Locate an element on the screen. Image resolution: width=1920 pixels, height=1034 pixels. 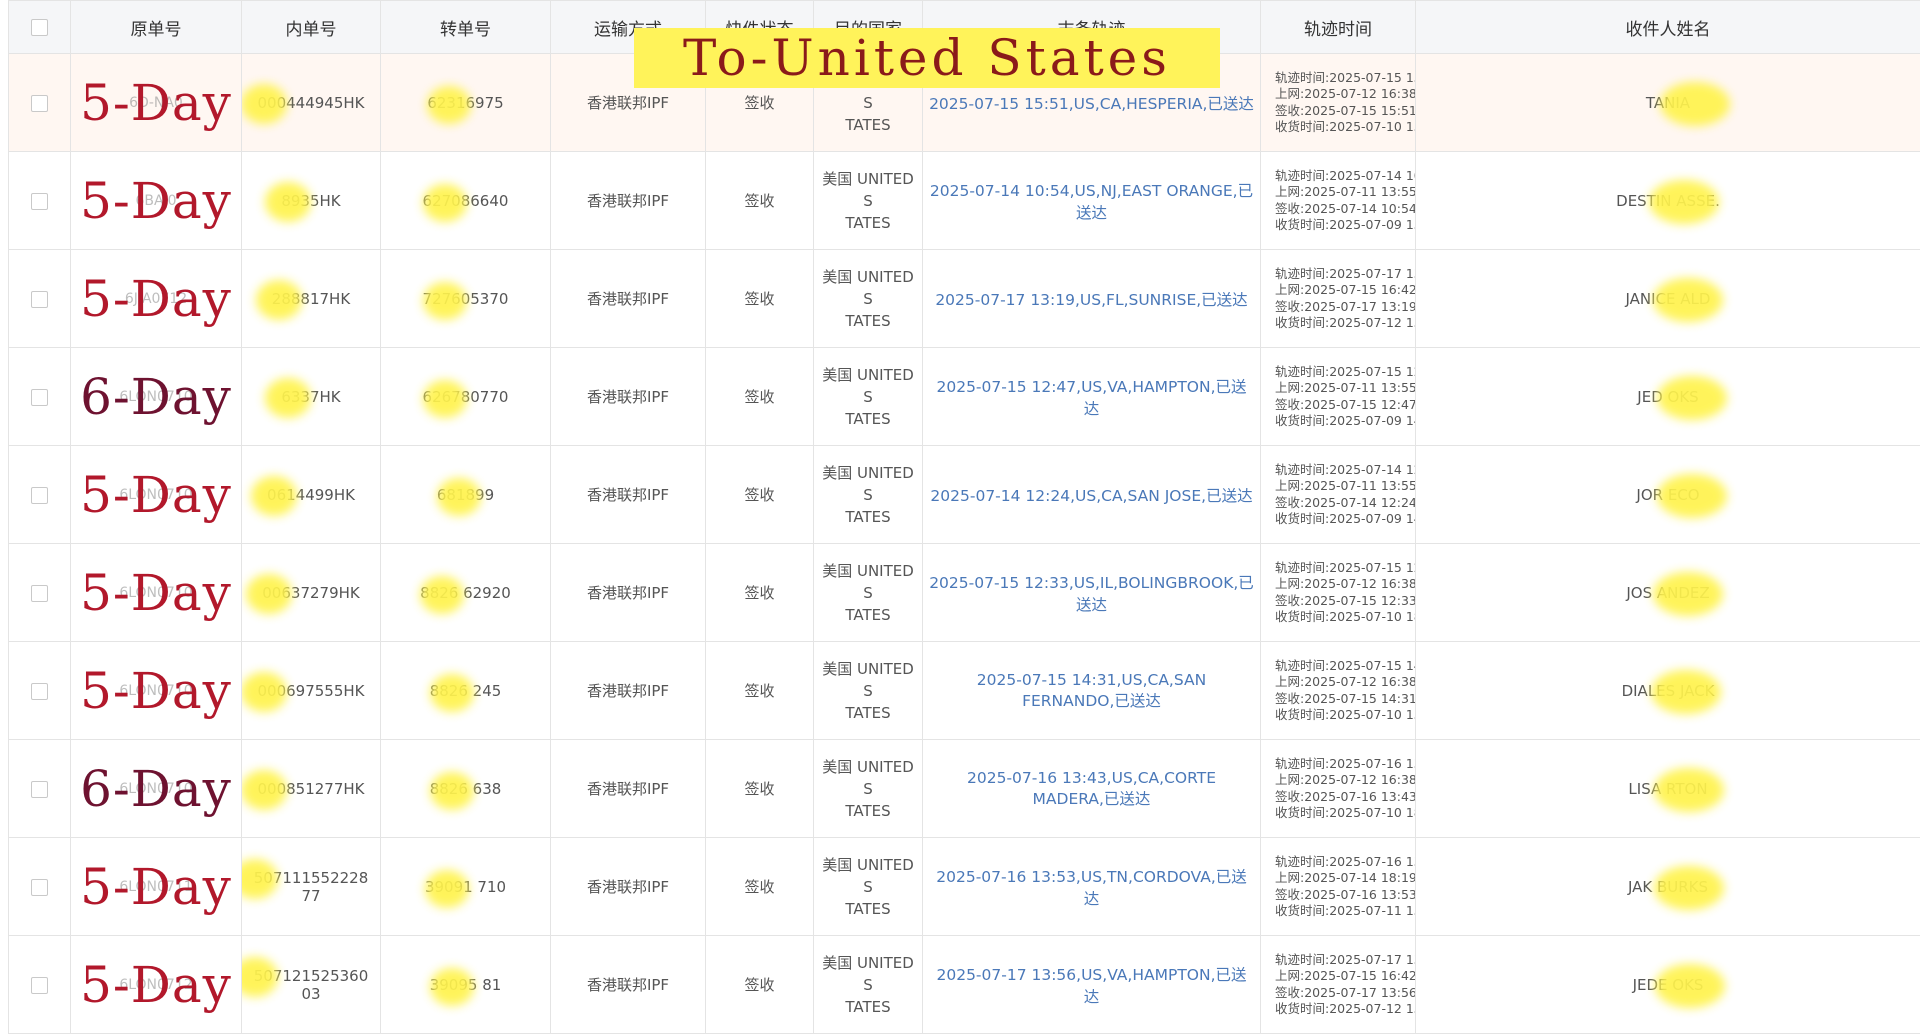
last-track-cell: 2025-07-16 13:53,US,TN,CORDOVA,已送达 is located at coordinates (1092, 887).